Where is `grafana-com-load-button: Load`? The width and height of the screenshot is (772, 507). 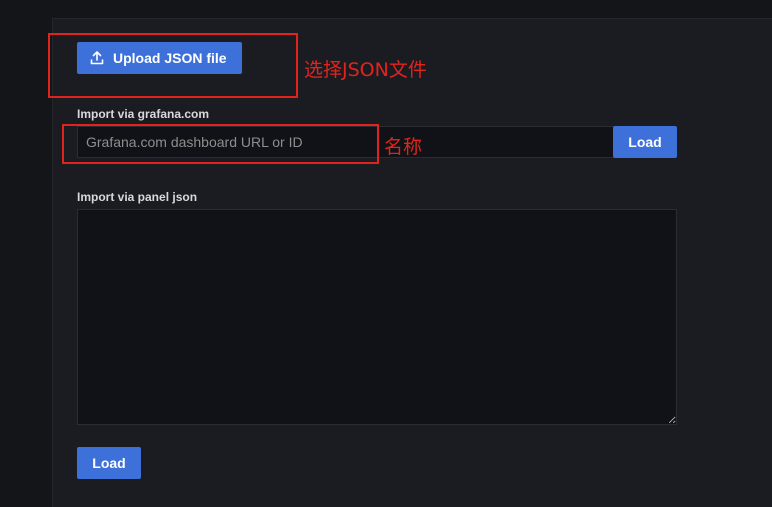
grafana-com-load-button: Load is located at coordinates (645, 142).